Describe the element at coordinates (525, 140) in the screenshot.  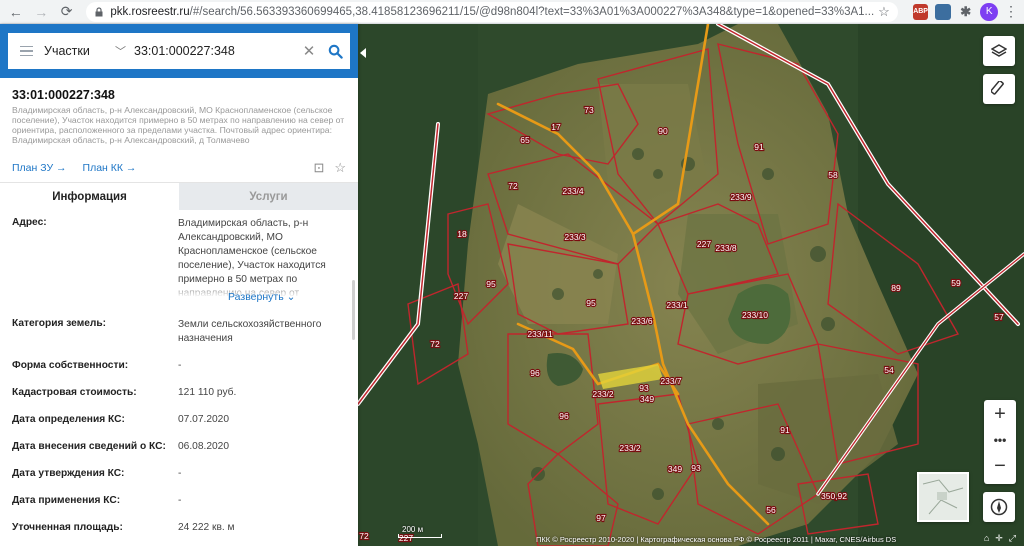
I see `parcel-label: 65` at that location.